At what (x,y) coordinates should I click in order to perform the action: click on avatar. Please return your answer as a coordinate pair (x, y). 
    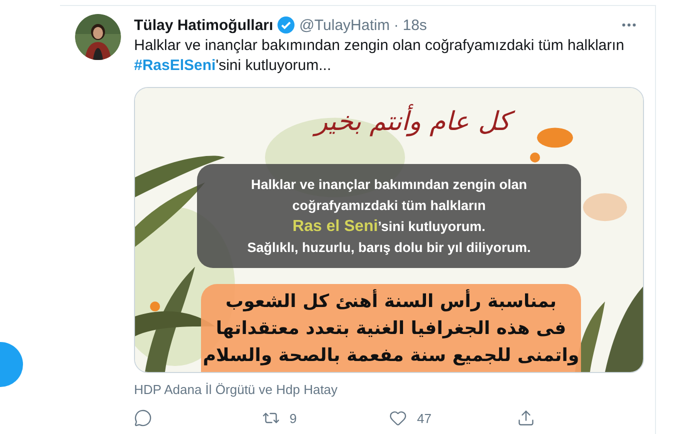
    Looking at the image, I should click on (98, 37).